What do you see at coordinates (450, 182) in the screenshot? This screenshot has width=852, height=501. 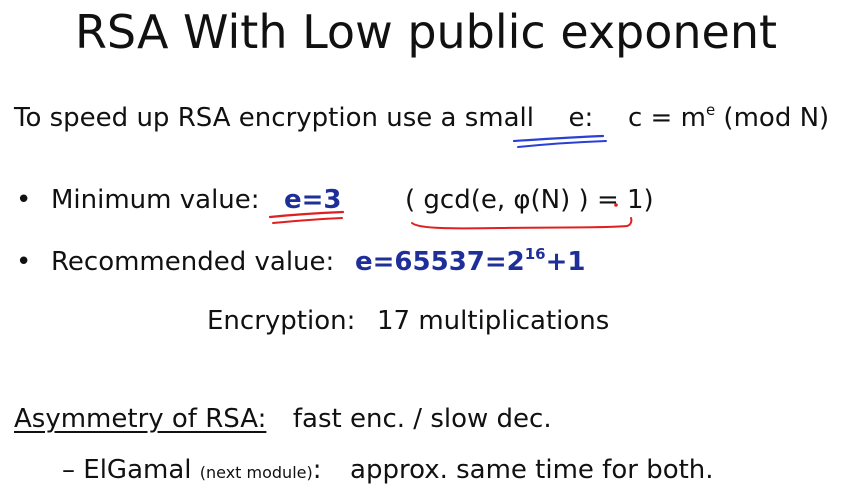 I see `pen-annotations` at bounding box center [450, 182].